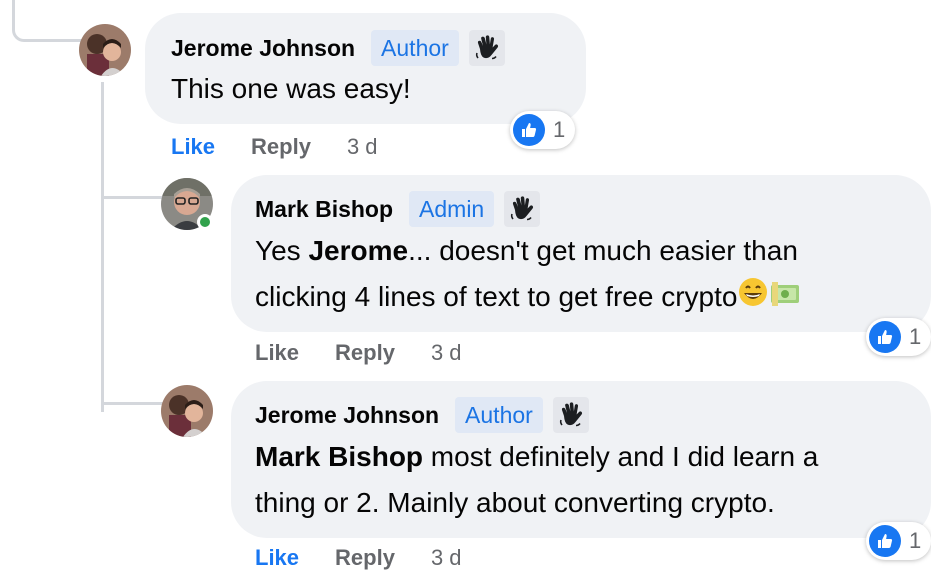  What do you see at coordinates (291, 88) in the screenshot?
I see `comment-text: This one was easy!` at bounding box center [291, 88].